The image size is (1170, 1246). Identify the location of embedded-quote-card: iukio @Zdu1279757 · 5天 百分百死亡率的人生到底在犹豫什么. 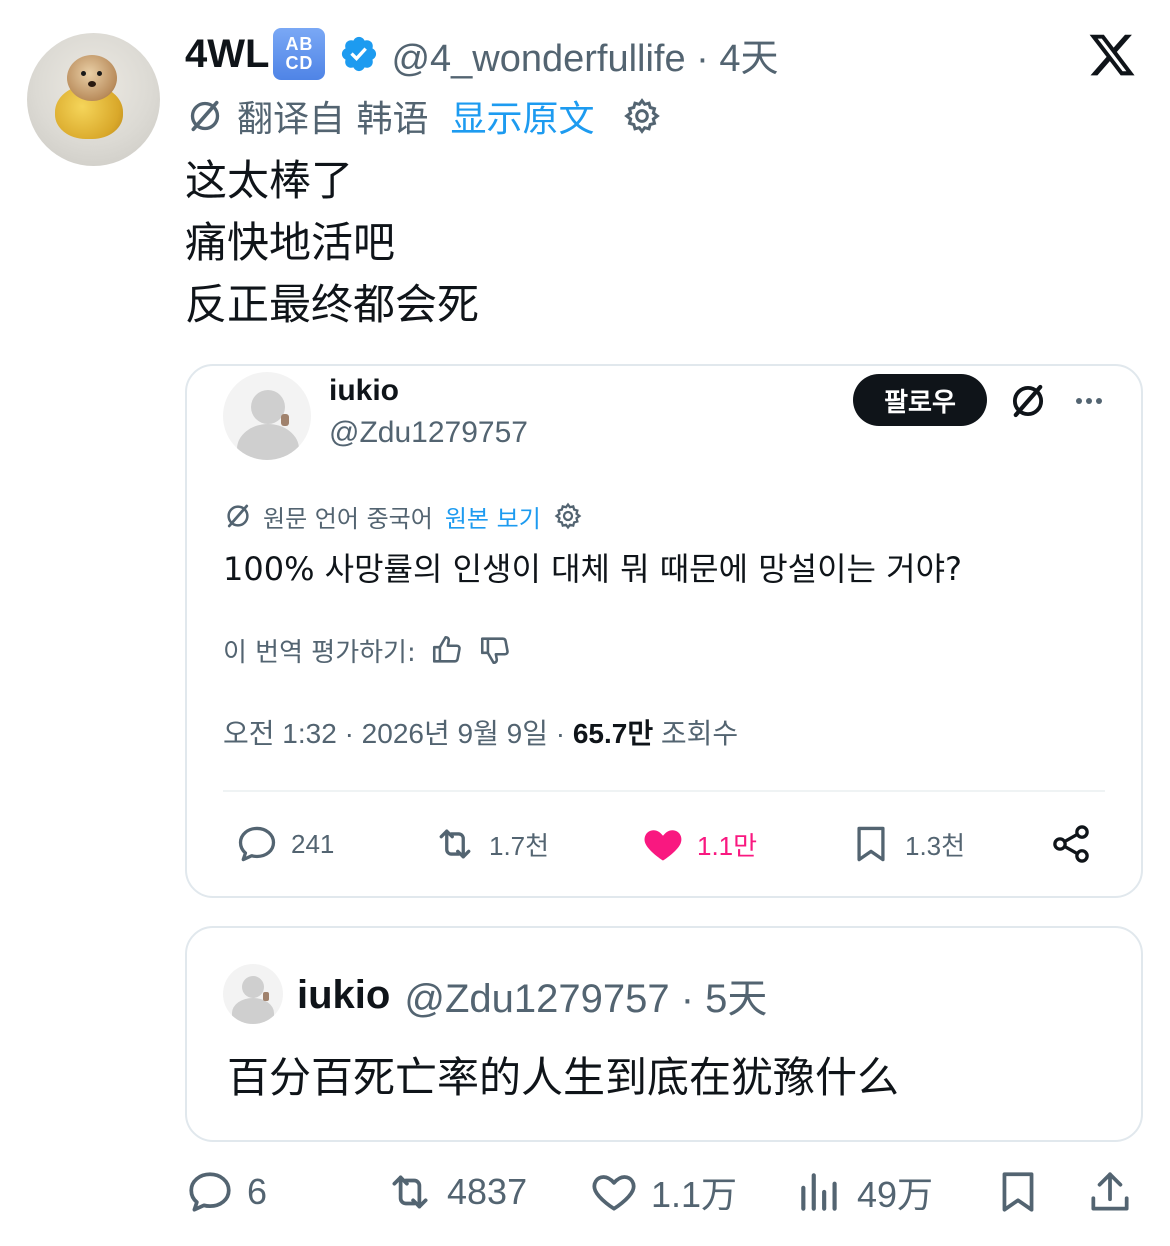
(664, 1034).